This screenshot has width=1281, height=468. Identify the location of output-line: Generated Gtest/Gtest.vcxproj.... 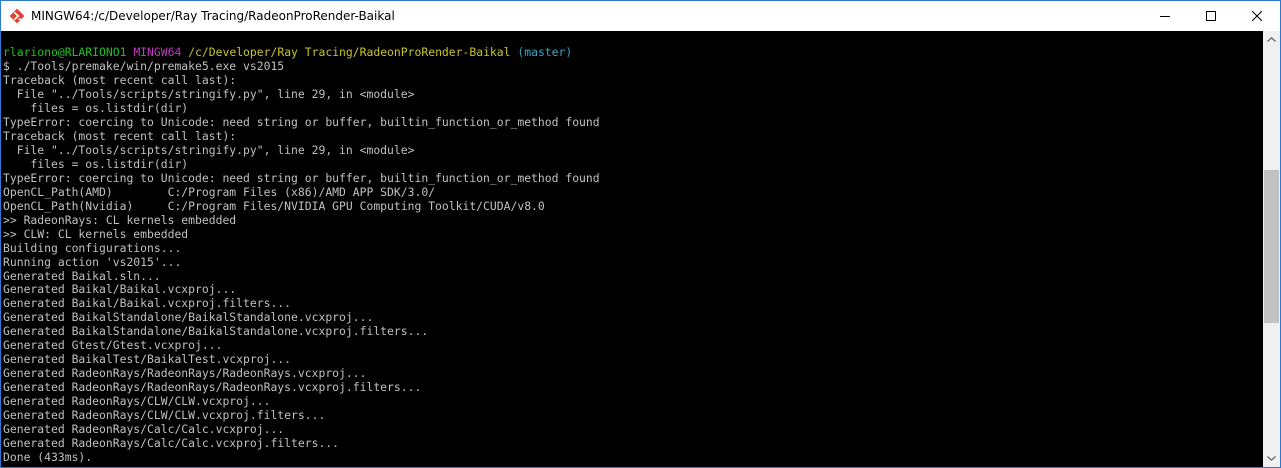
(113, 345).